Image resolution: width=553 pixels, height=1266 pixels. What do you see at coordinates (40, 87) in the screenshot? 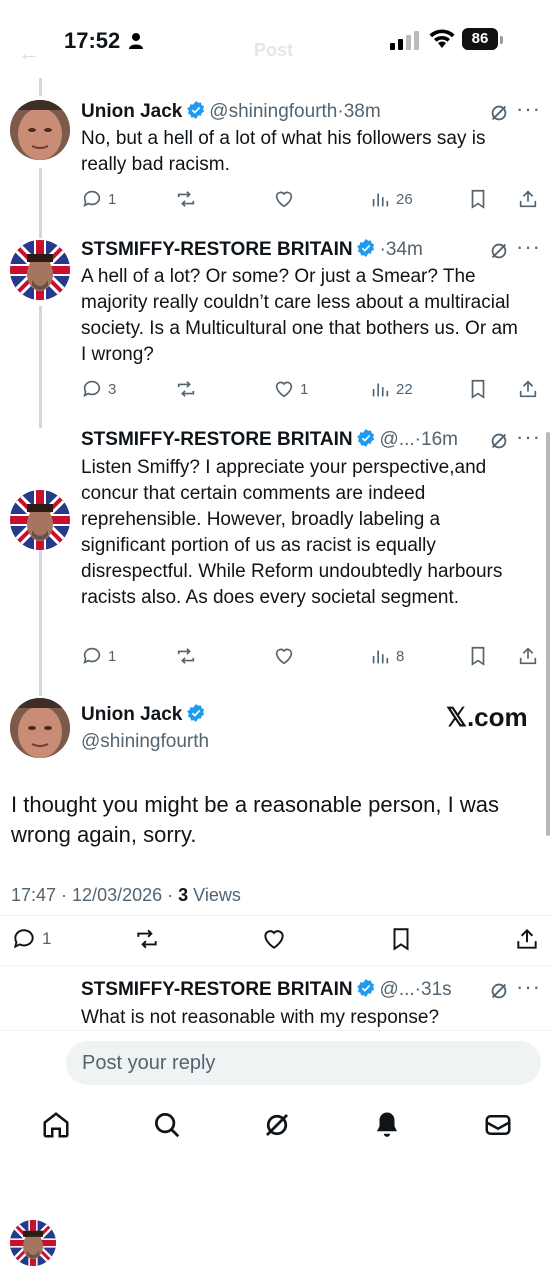
I see `thread-line` at bounding box center [40, 87].